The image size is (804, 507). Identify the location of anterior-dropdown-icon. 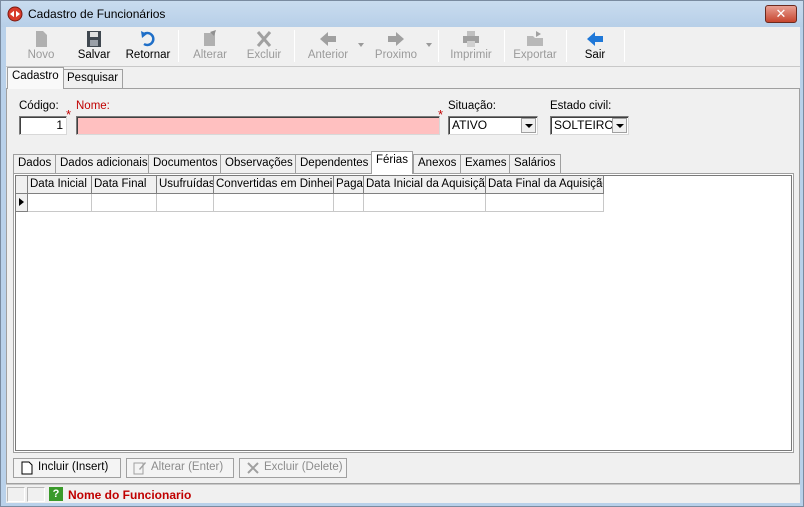
(361, 45).